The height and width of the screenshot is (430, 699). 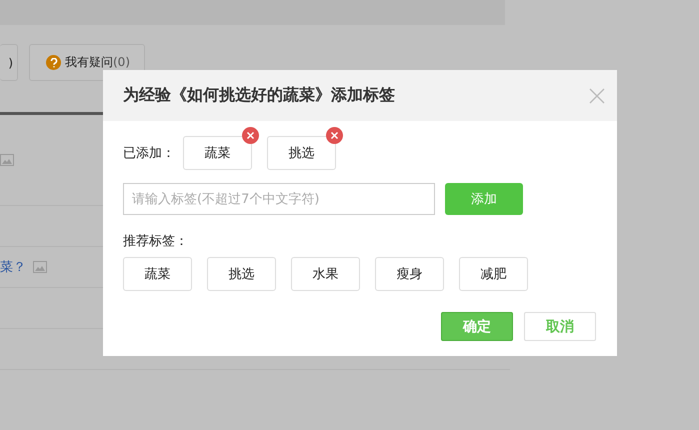 What do you see at coordinates (241, 274) in the screenshot?
I see `recommended-tag: 挑选` at bounding box center [241, 274].